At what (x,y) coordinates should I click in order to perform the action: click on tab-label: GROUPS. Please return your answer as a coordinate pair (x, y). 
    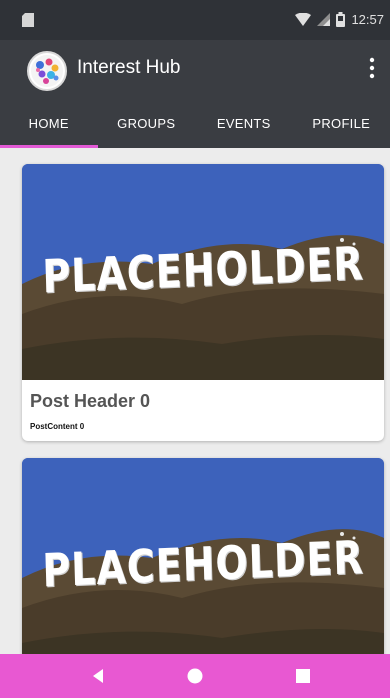
    Looking at the image, I should click on (146, 123).